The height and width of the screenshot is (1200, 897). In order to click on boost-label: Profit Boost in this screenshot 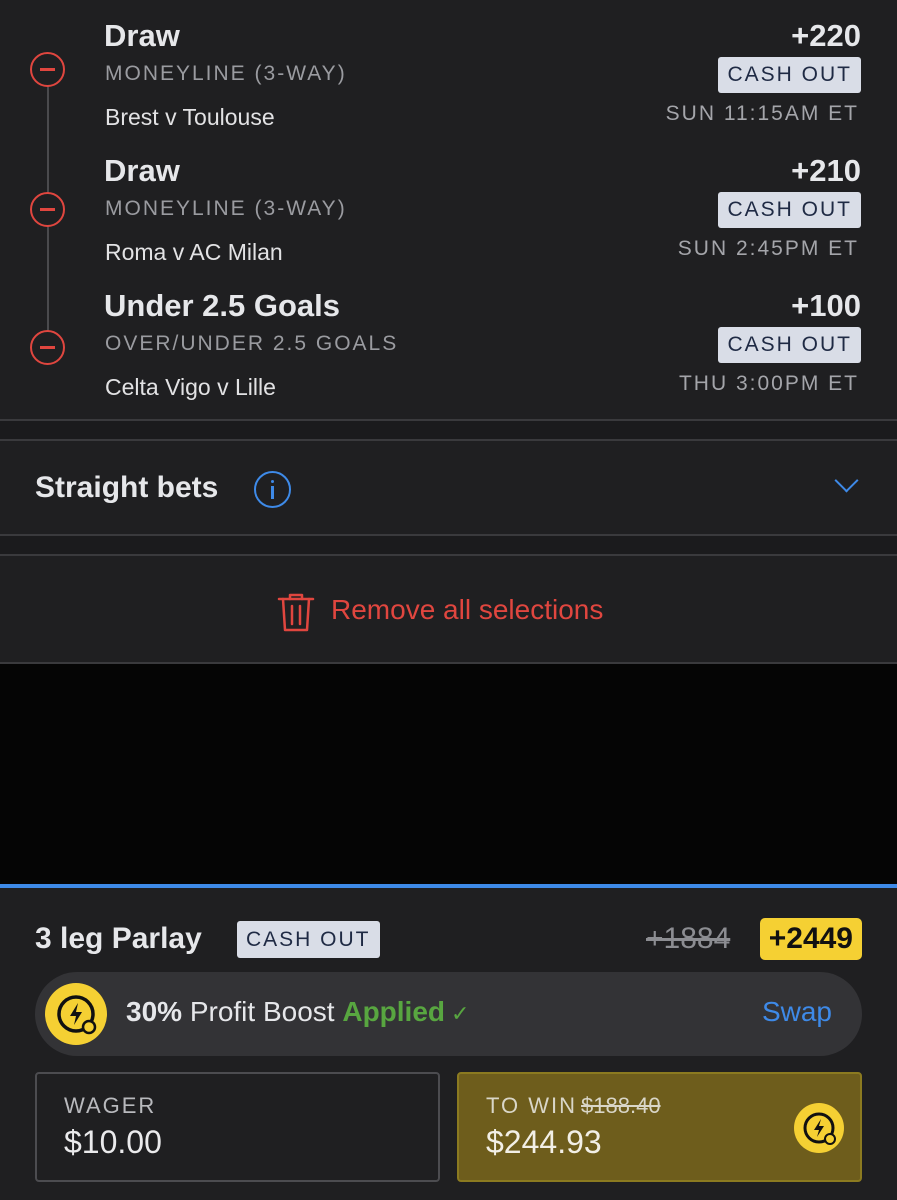, I will do `click(262, 1011)`.